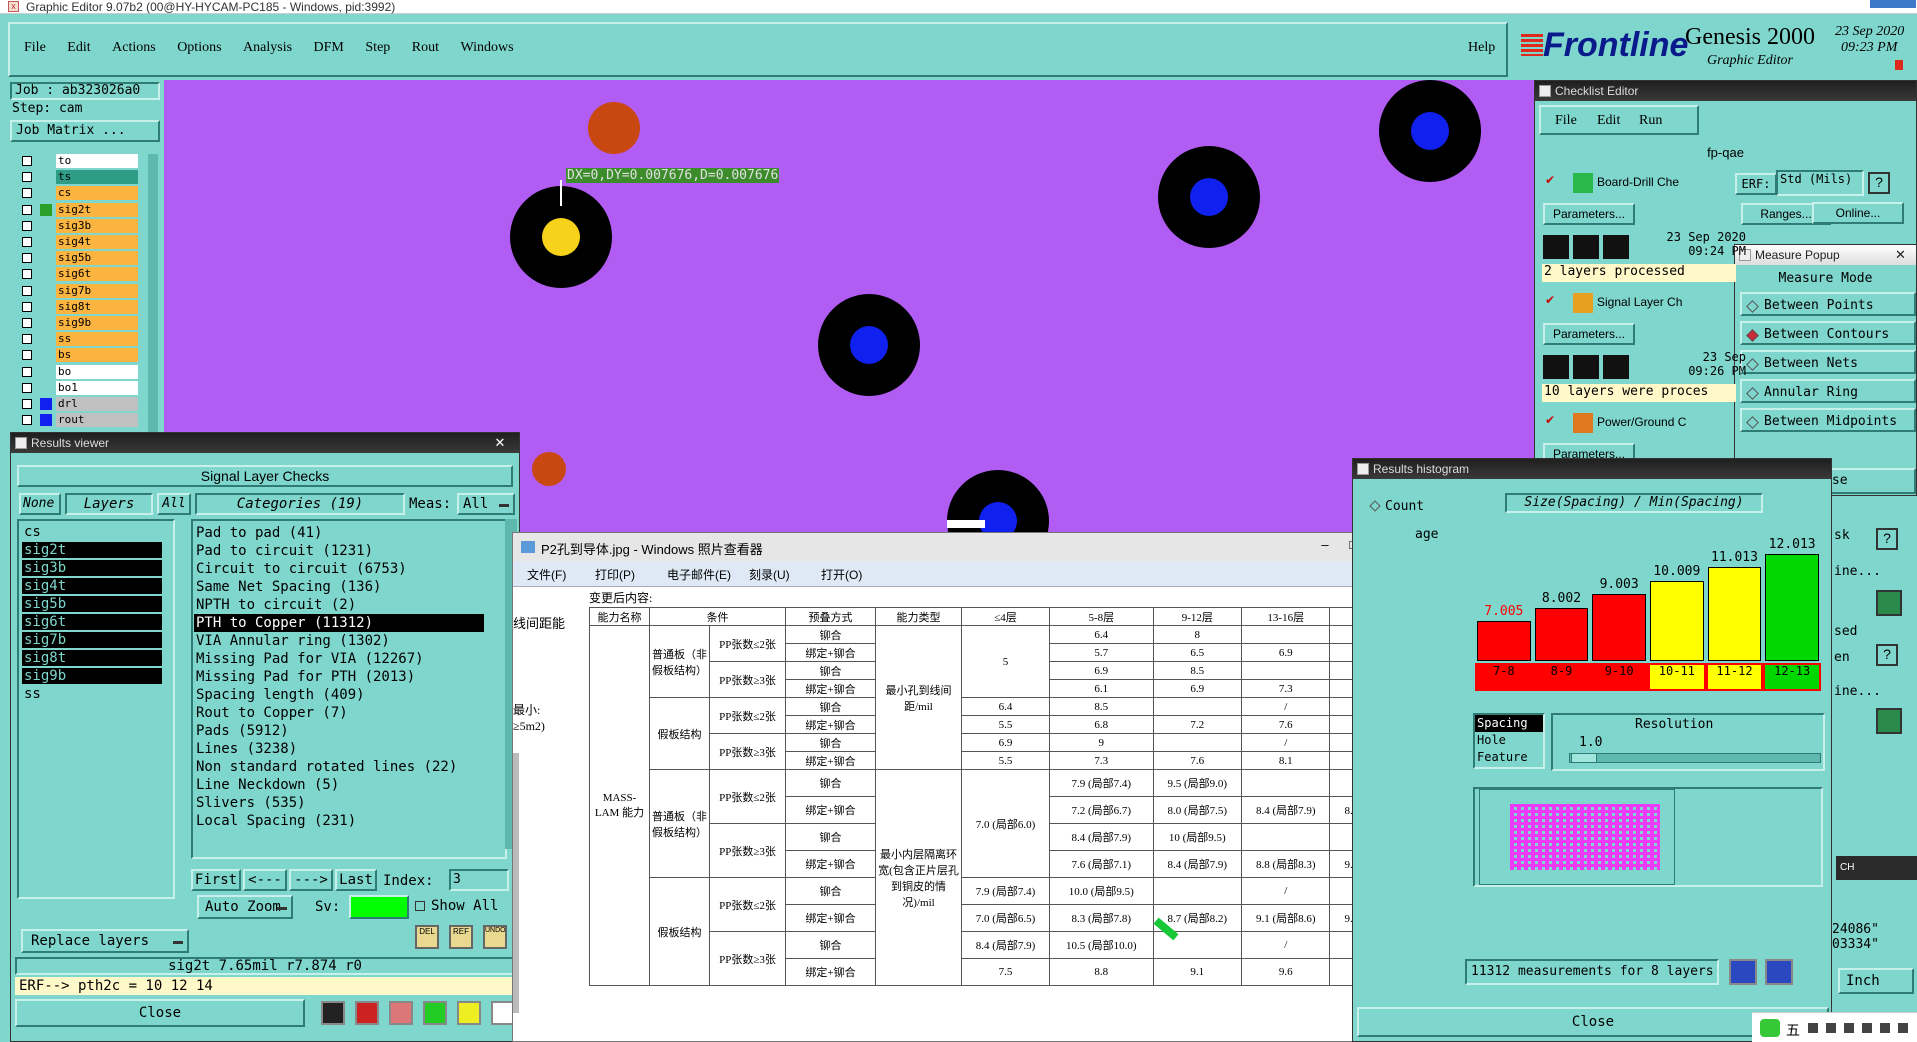 This screenshot has width=1917, height=1042. Describe the element at coordinates (769, 574) in the screenshot. I see `photo-menu-burn: 刻录(U)` at that location.